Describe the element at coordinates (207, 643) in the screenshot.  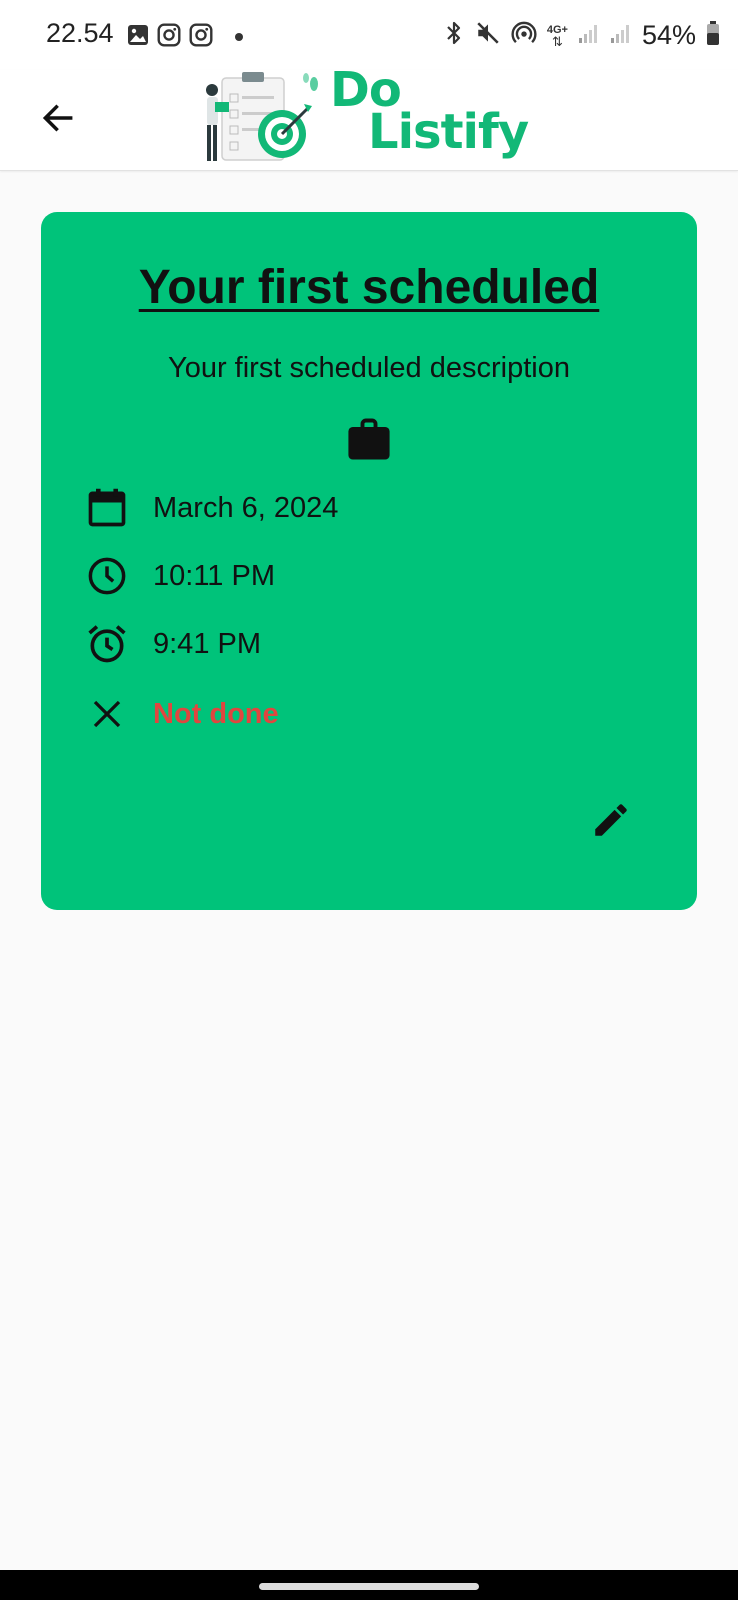
I see `task-reminder: 9:41 PM` at that location.